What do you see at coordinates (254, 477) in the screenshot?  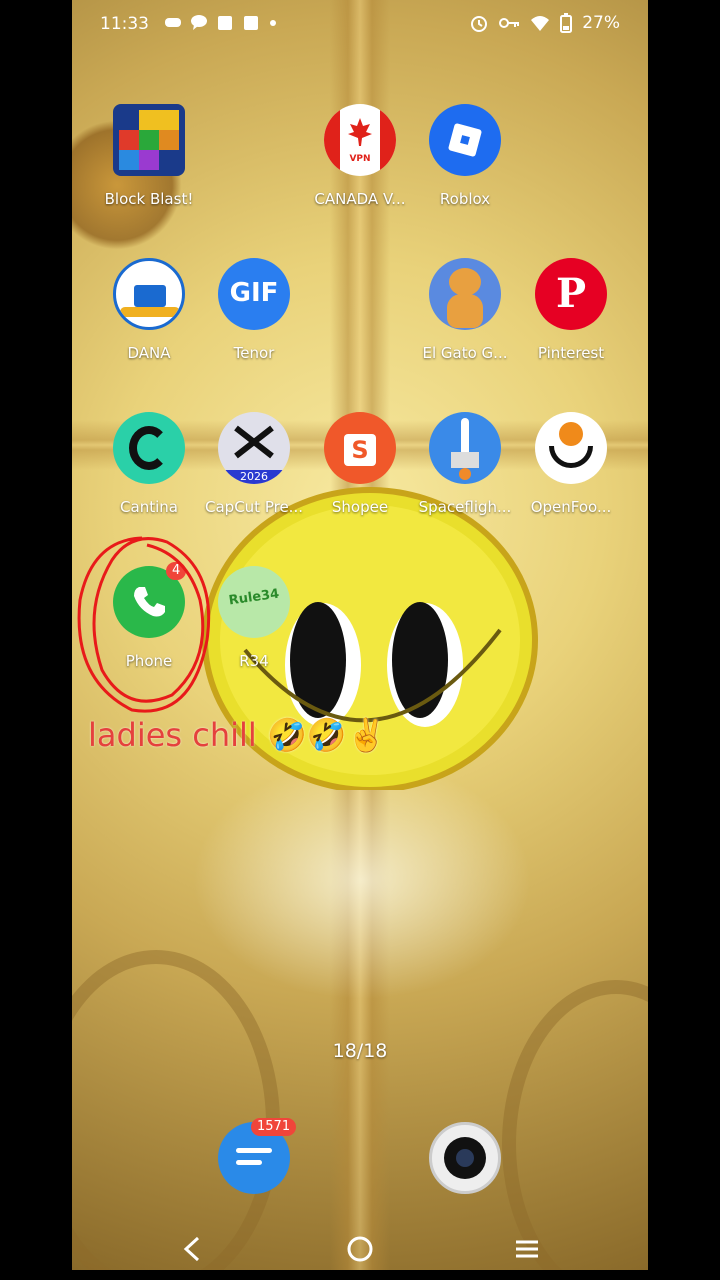 I see `capcut-year: 2026` at bounding box center [254, 477].